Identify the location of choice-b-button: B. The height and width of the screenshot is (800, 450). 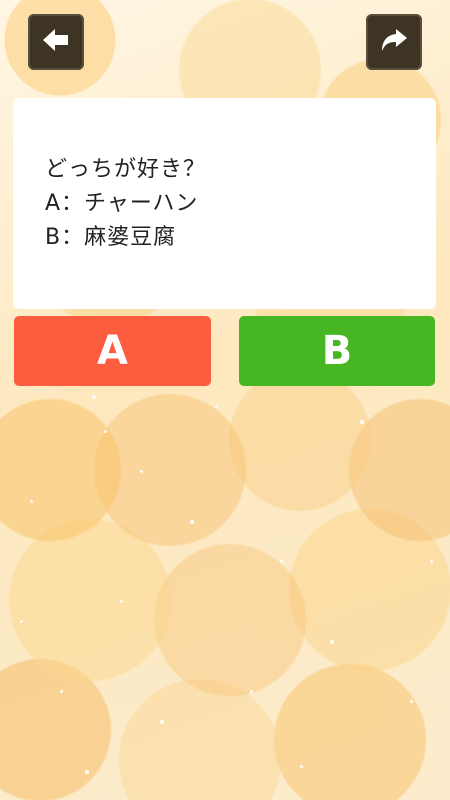
(337, 351).